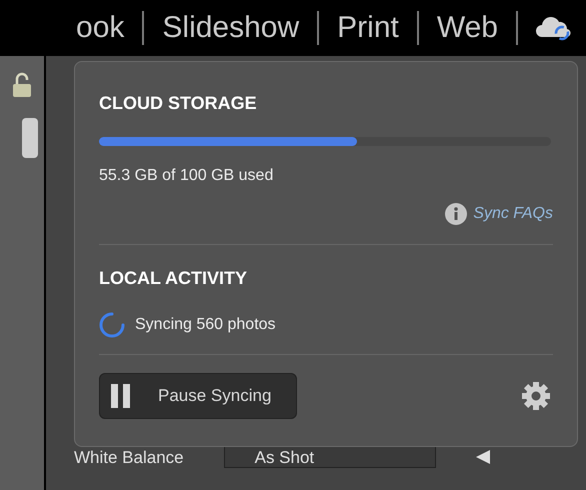 The image size is (586, 490). What do you see at coordinates (536, 396) in the screenshot?
I see `settings-icon` at bounding box center [536, 396].